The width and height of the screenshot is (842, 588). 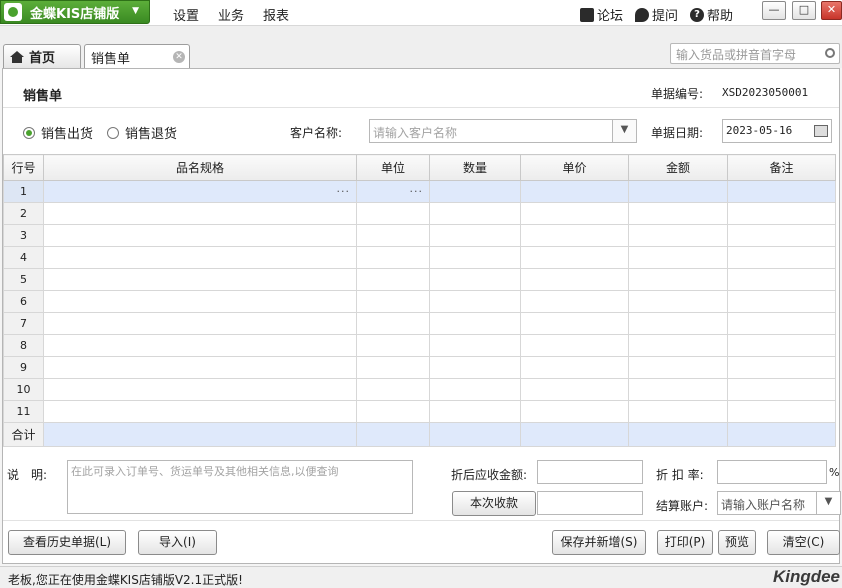 What do you see at coordinates (393, 191) in the screenshot?
I see `unit-cell: ···` at bounding box center [393, 191].